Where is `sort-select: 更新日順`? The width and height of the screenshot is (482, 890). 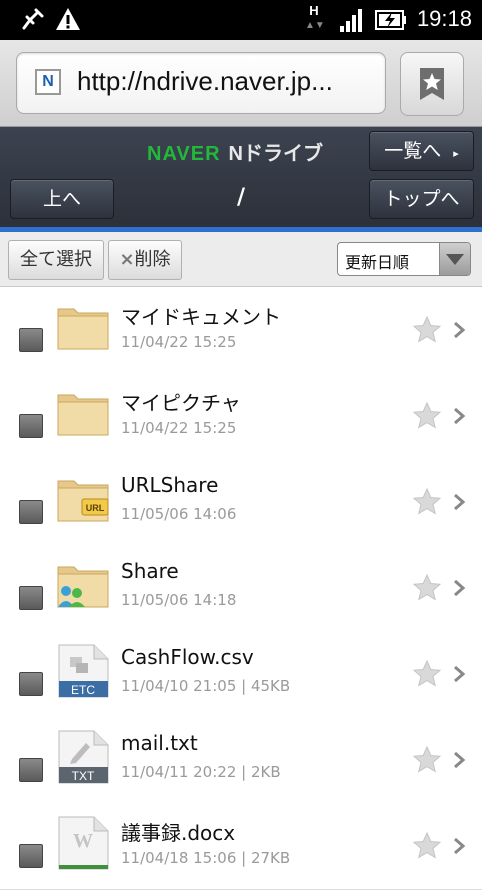 sort-select: 更新日順 is located at coordinates (404, 259).